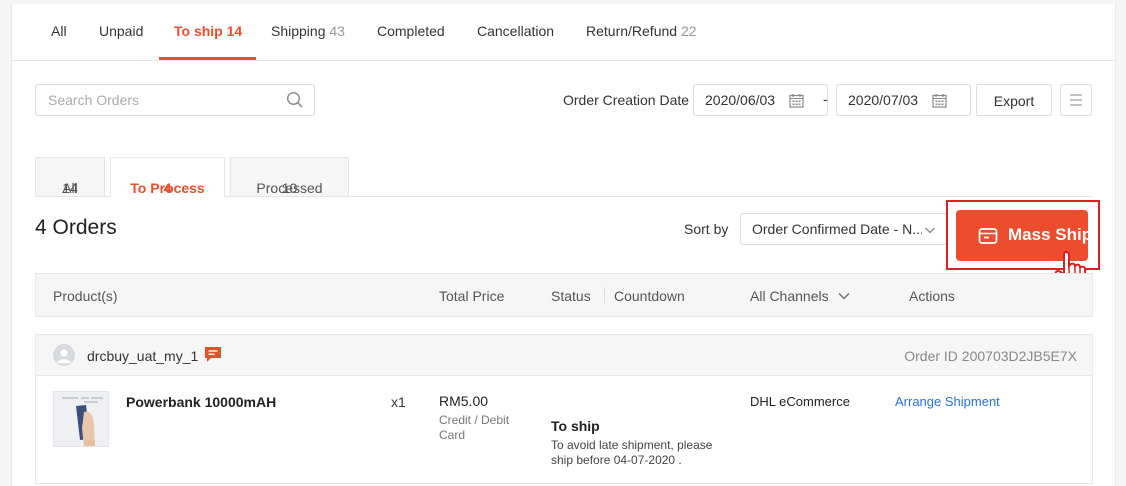 The width and height of the screenshot is (1126, 486). Describe the element at coordinates (472, 296) in the screenshot. I see `header-total-price: Total Price` at that location.